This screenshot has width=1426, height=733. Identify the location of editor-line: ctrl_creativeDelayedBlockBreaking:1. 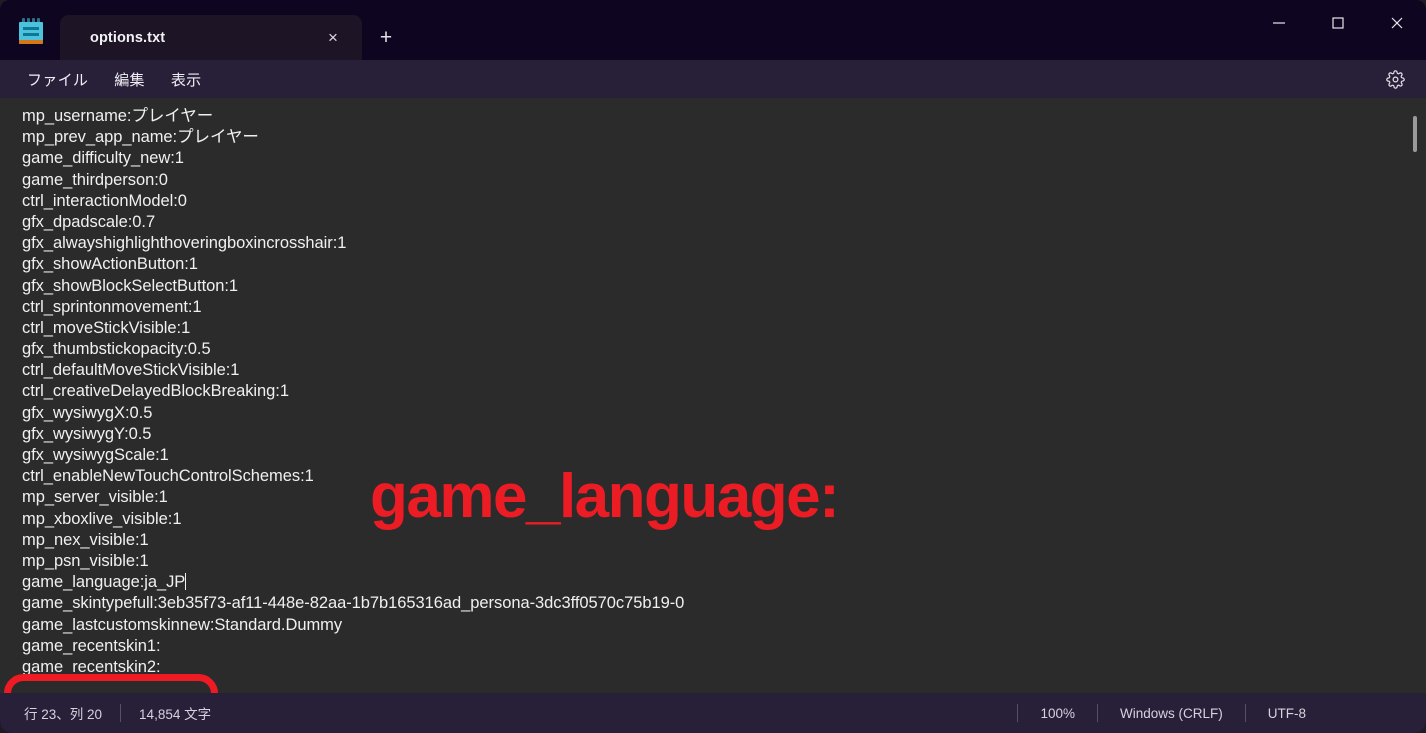
(155, 391).